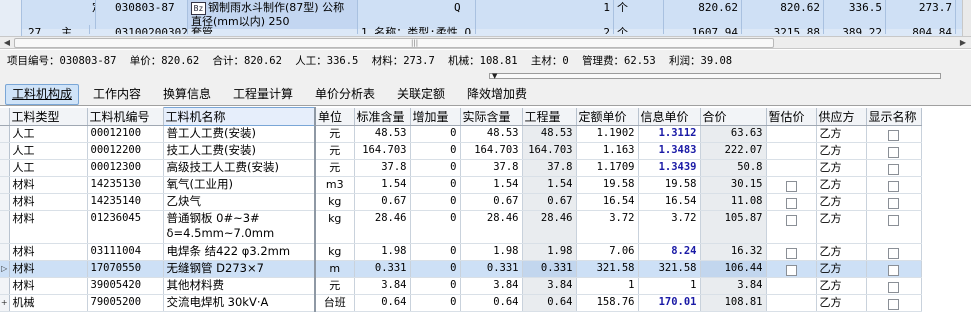 The width and height of the screenshot is (971, 329). I want to click on cell-info-price: 8.24, so click(669, 252).